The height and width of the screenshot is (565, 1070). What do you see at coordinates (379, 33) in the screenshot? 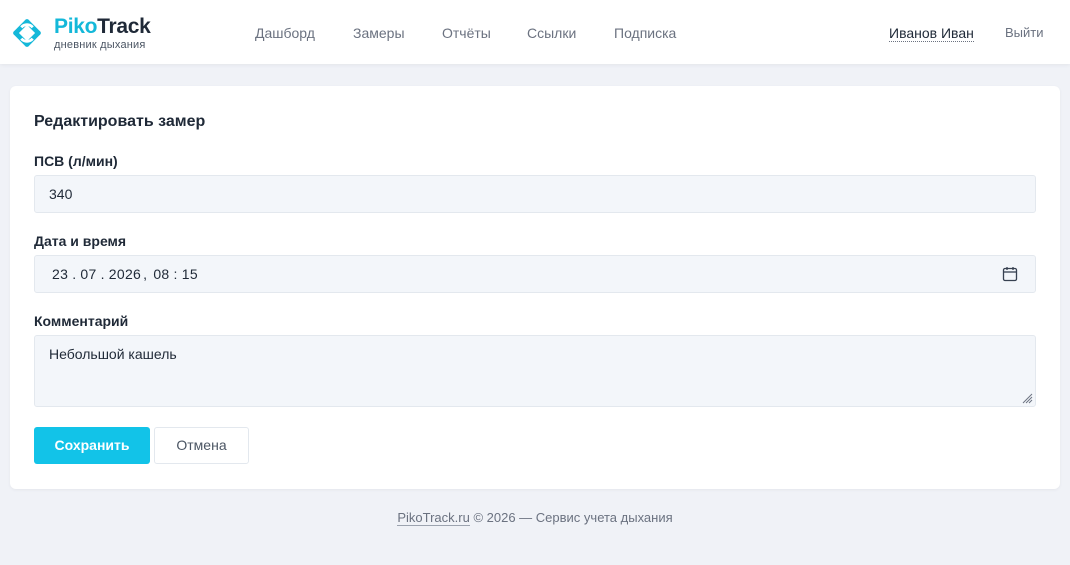
I see `nav-item-measurements: Замеры` at bounding box center [379, 33].